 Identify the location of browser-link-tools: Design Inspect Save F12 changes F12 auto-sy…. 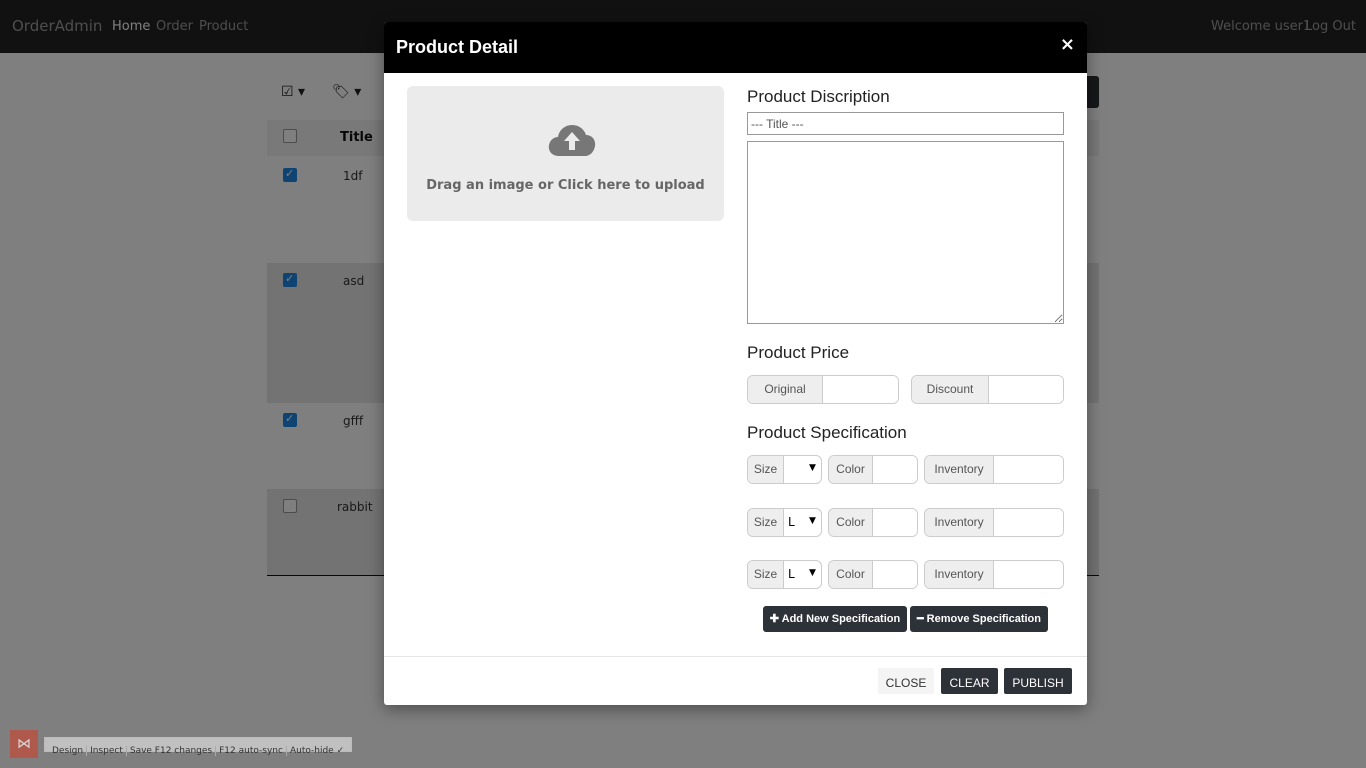
(198, 746).